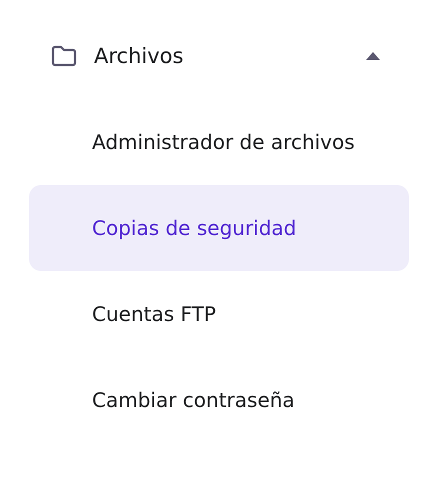 This screenshot has width=430, height=502. I want to click on section-header: Archivos, so click(219, 56).